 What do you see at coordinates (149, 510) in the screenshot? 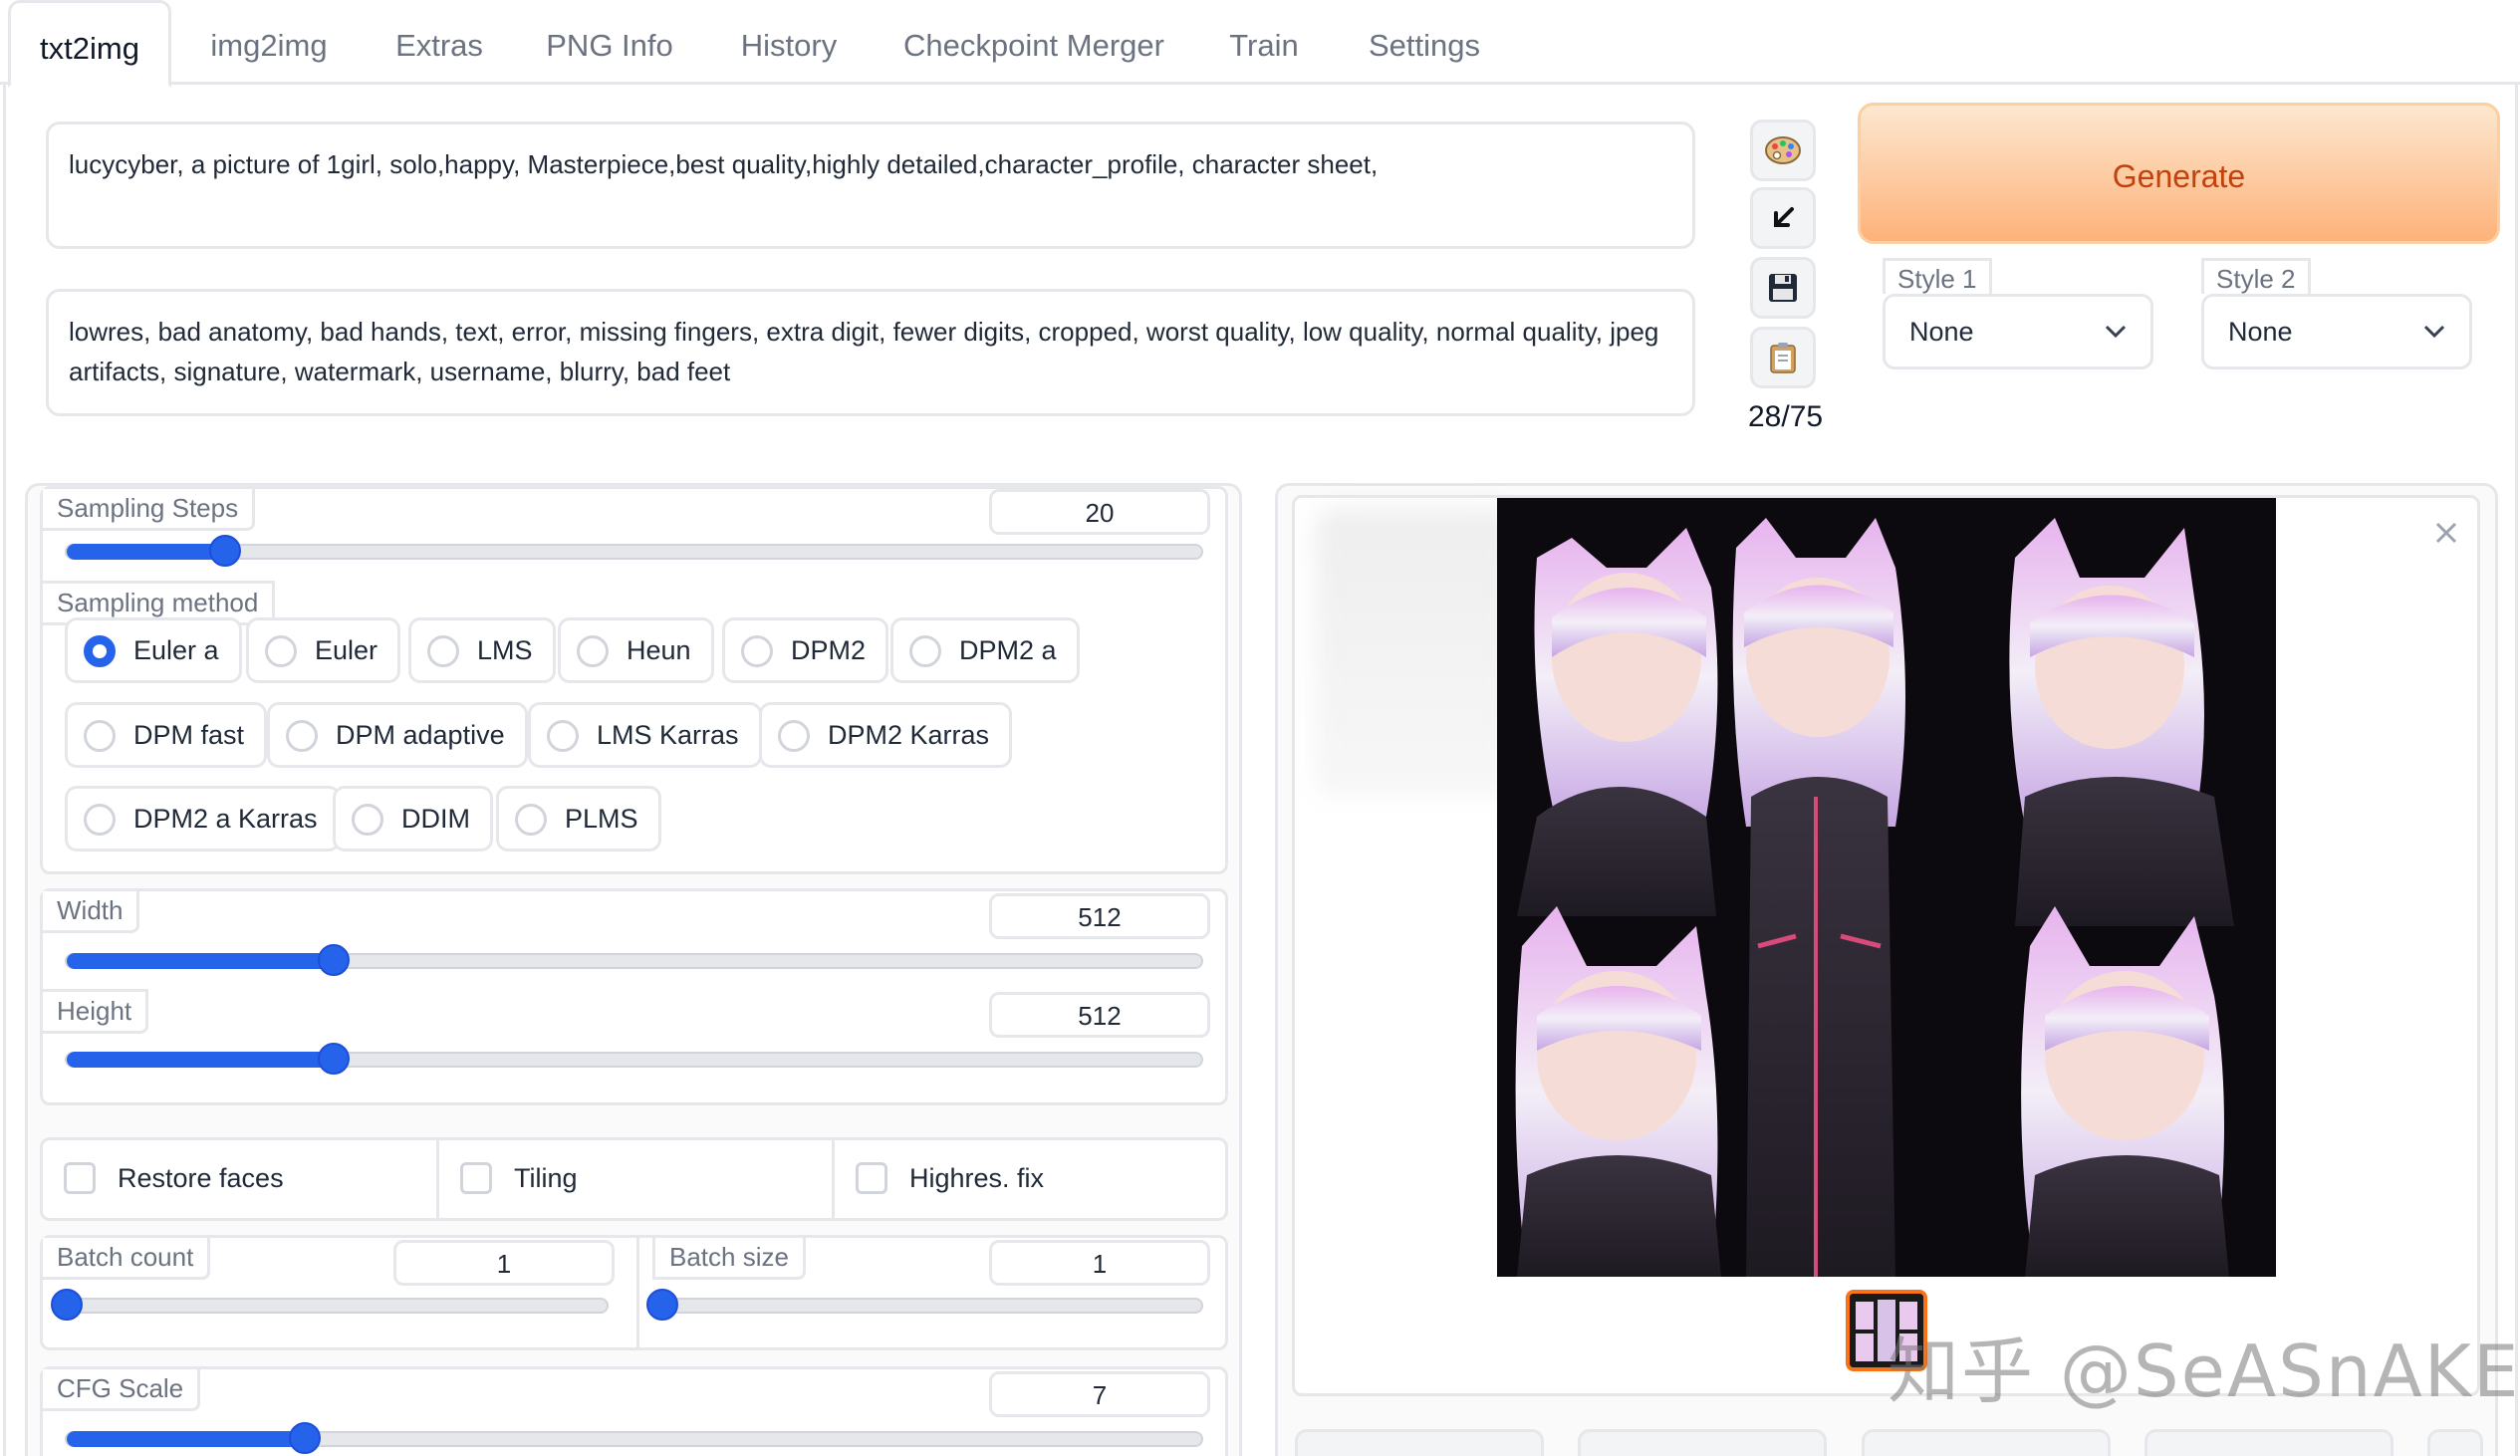
I see `sampling-steps-label: Sampling Steps` at bounding box center [149, 510].